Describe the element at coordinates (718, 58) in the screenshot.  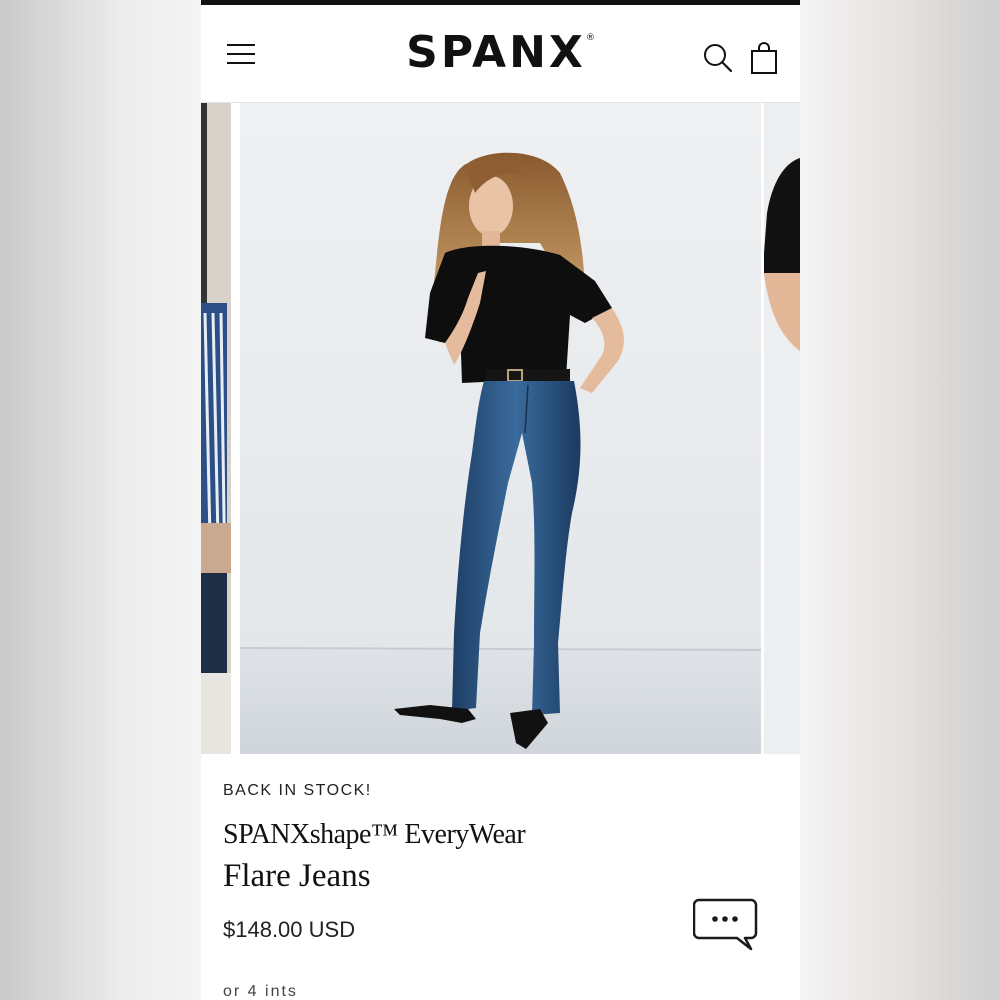
I see `search-icon` at that location.